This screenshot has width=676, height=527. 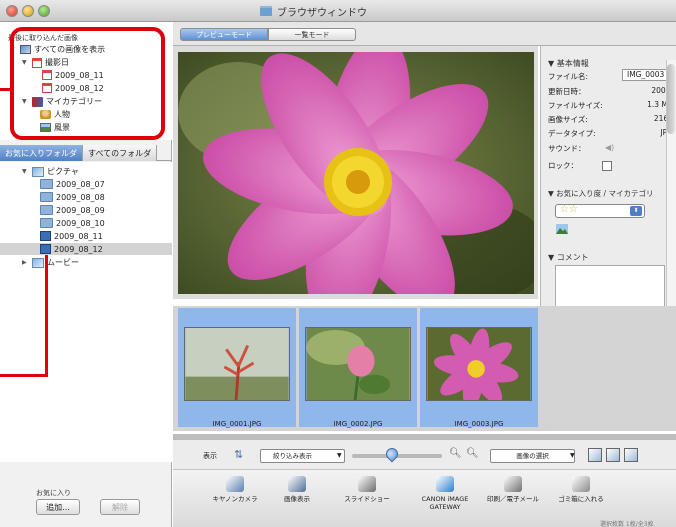 I want to click on tree-item-folder-0809: 2009_08_09, so click(x=72, y=210).